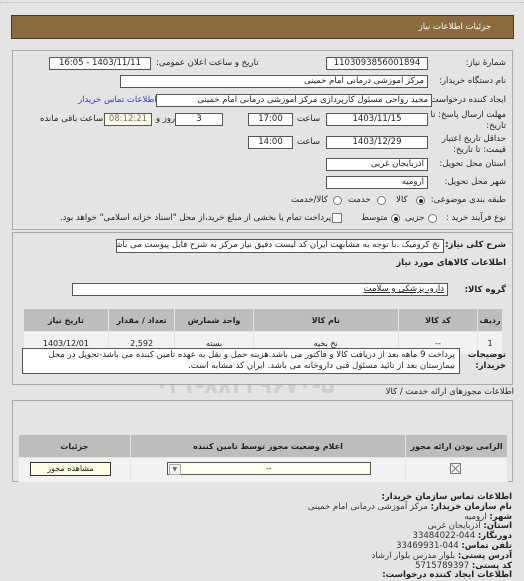  What do you see at coordinates (451, 263) in the screenshot?
I see `goods-info-title: اطلاعات کالاهای مورد نیاز` at bounding box center [451, 263].